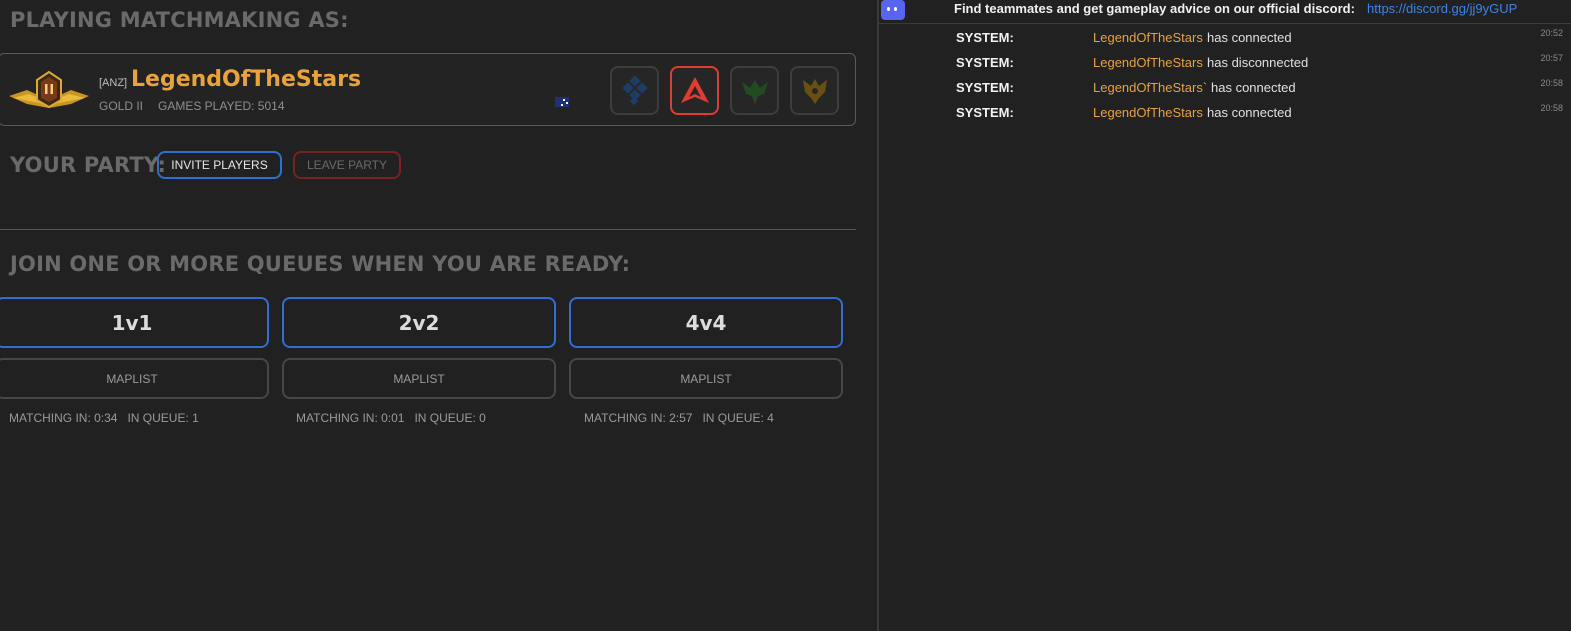 This screenshot has width=1571, height=631. What do you see at coordinates (706, 322) in the screenshot?
I see `queue-4v4-button: 4v4` at bounding box center [706, 322].